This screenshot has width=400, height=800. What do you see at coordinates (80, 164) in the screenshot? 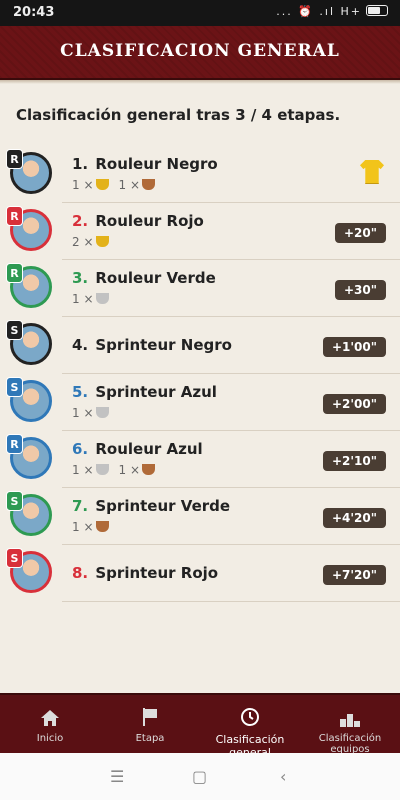
I see `rider-position: 1.` at bounding box center [80, 164].